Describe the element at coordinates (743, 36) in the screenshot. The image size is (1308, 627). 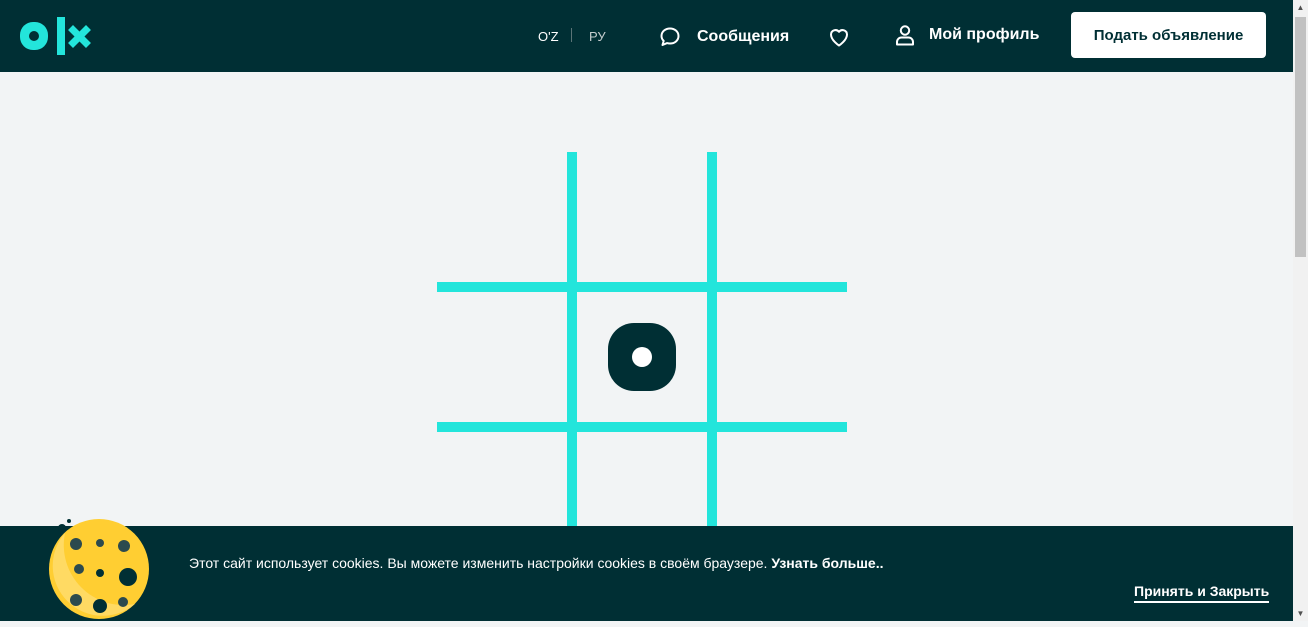
I see `messages-label: Сообщения` at that location.